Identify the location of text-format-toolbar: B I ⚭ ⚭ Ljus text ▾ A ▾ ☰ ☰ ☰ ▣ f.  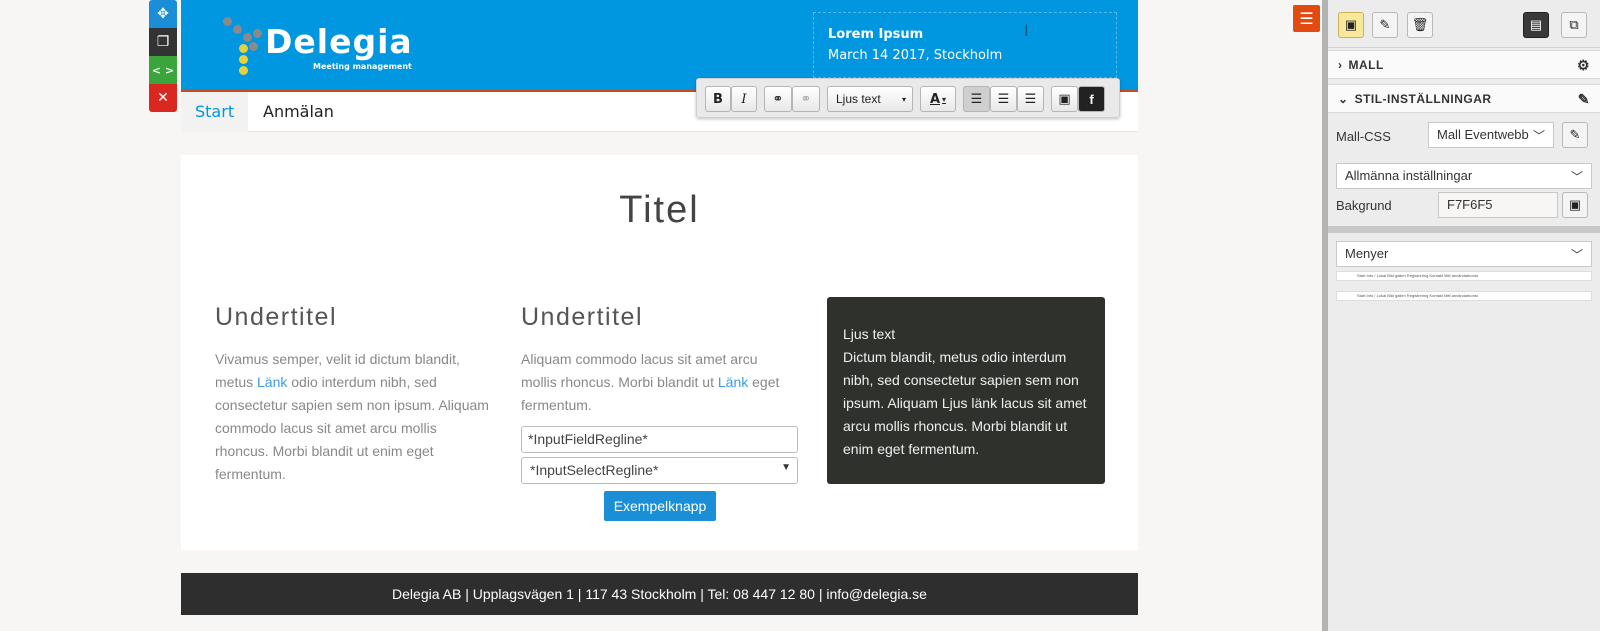
(908, 98).